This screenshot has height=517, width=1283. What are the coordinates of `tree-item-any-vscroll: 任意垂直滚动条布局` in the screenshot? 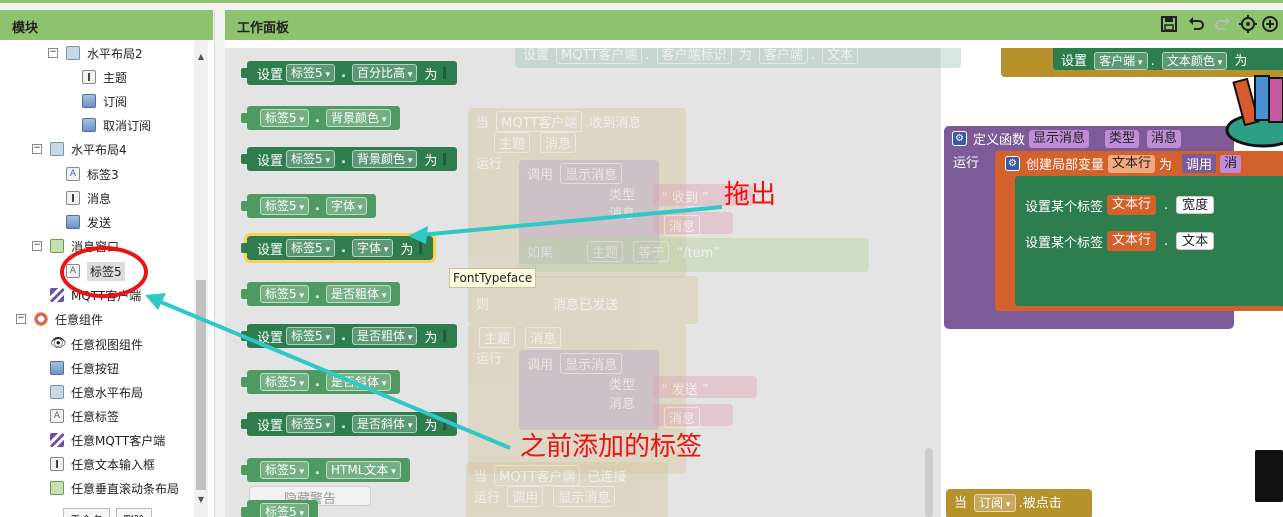 It's located at (114, 488).